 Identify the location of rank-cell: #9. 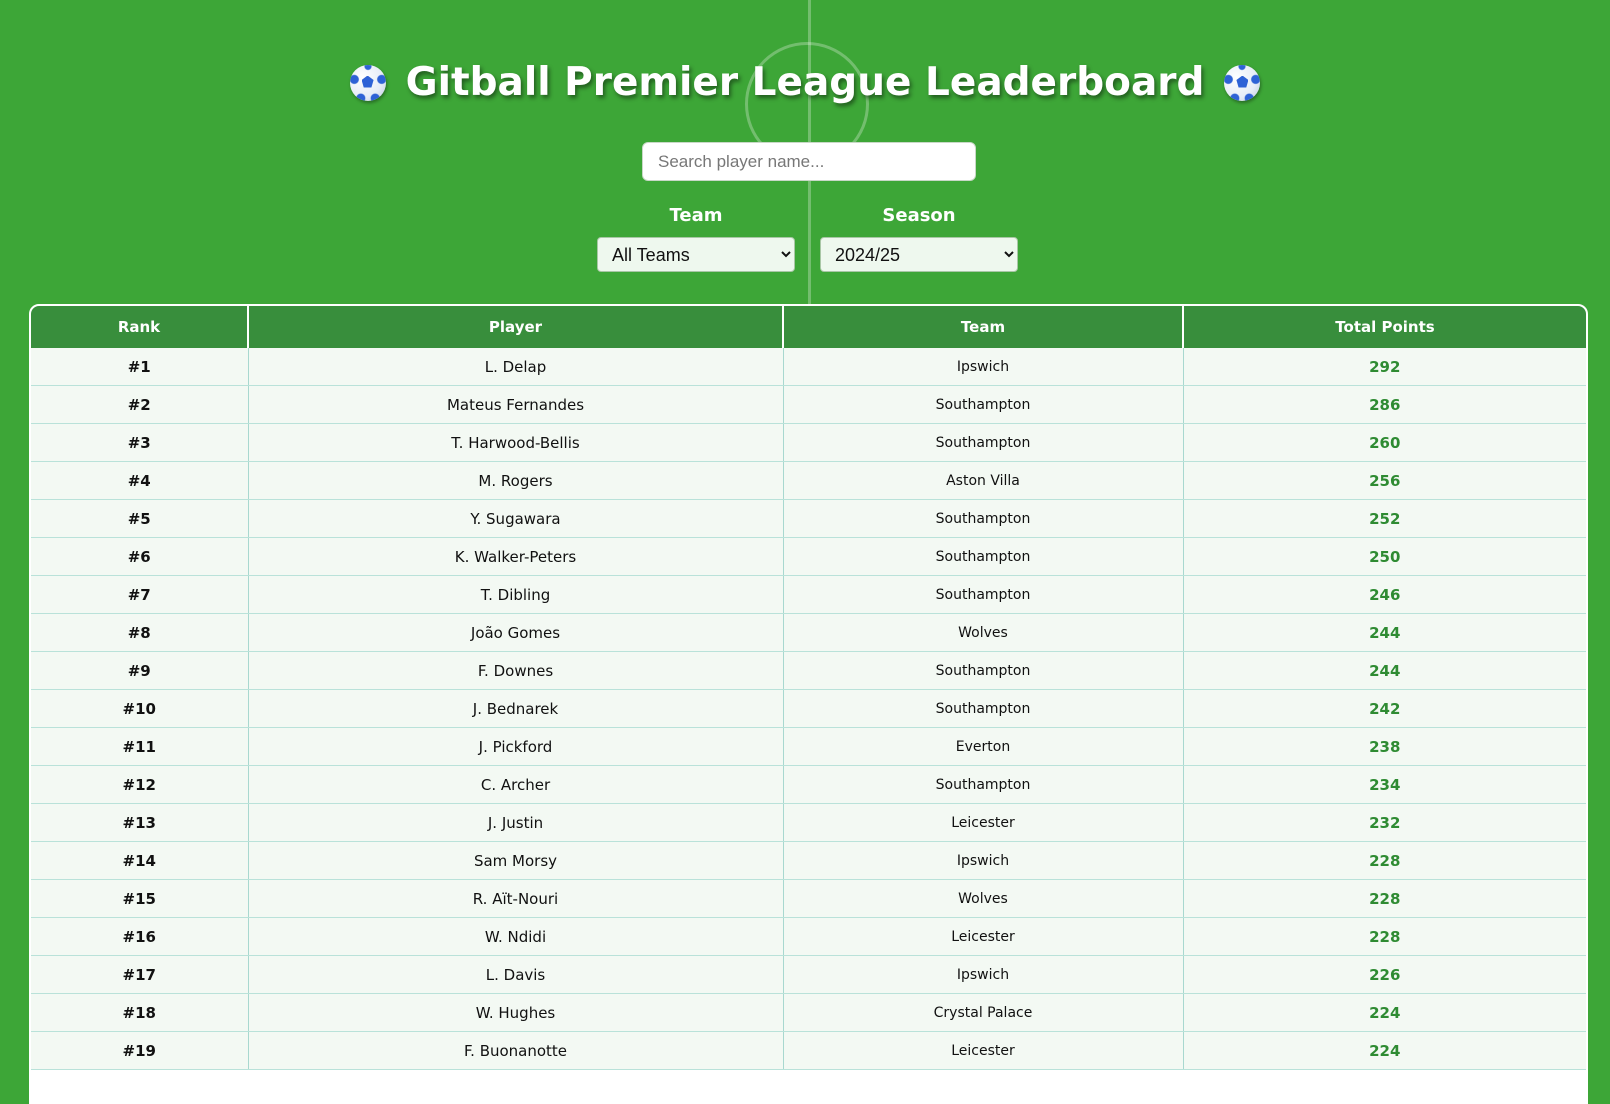
(140, 670).